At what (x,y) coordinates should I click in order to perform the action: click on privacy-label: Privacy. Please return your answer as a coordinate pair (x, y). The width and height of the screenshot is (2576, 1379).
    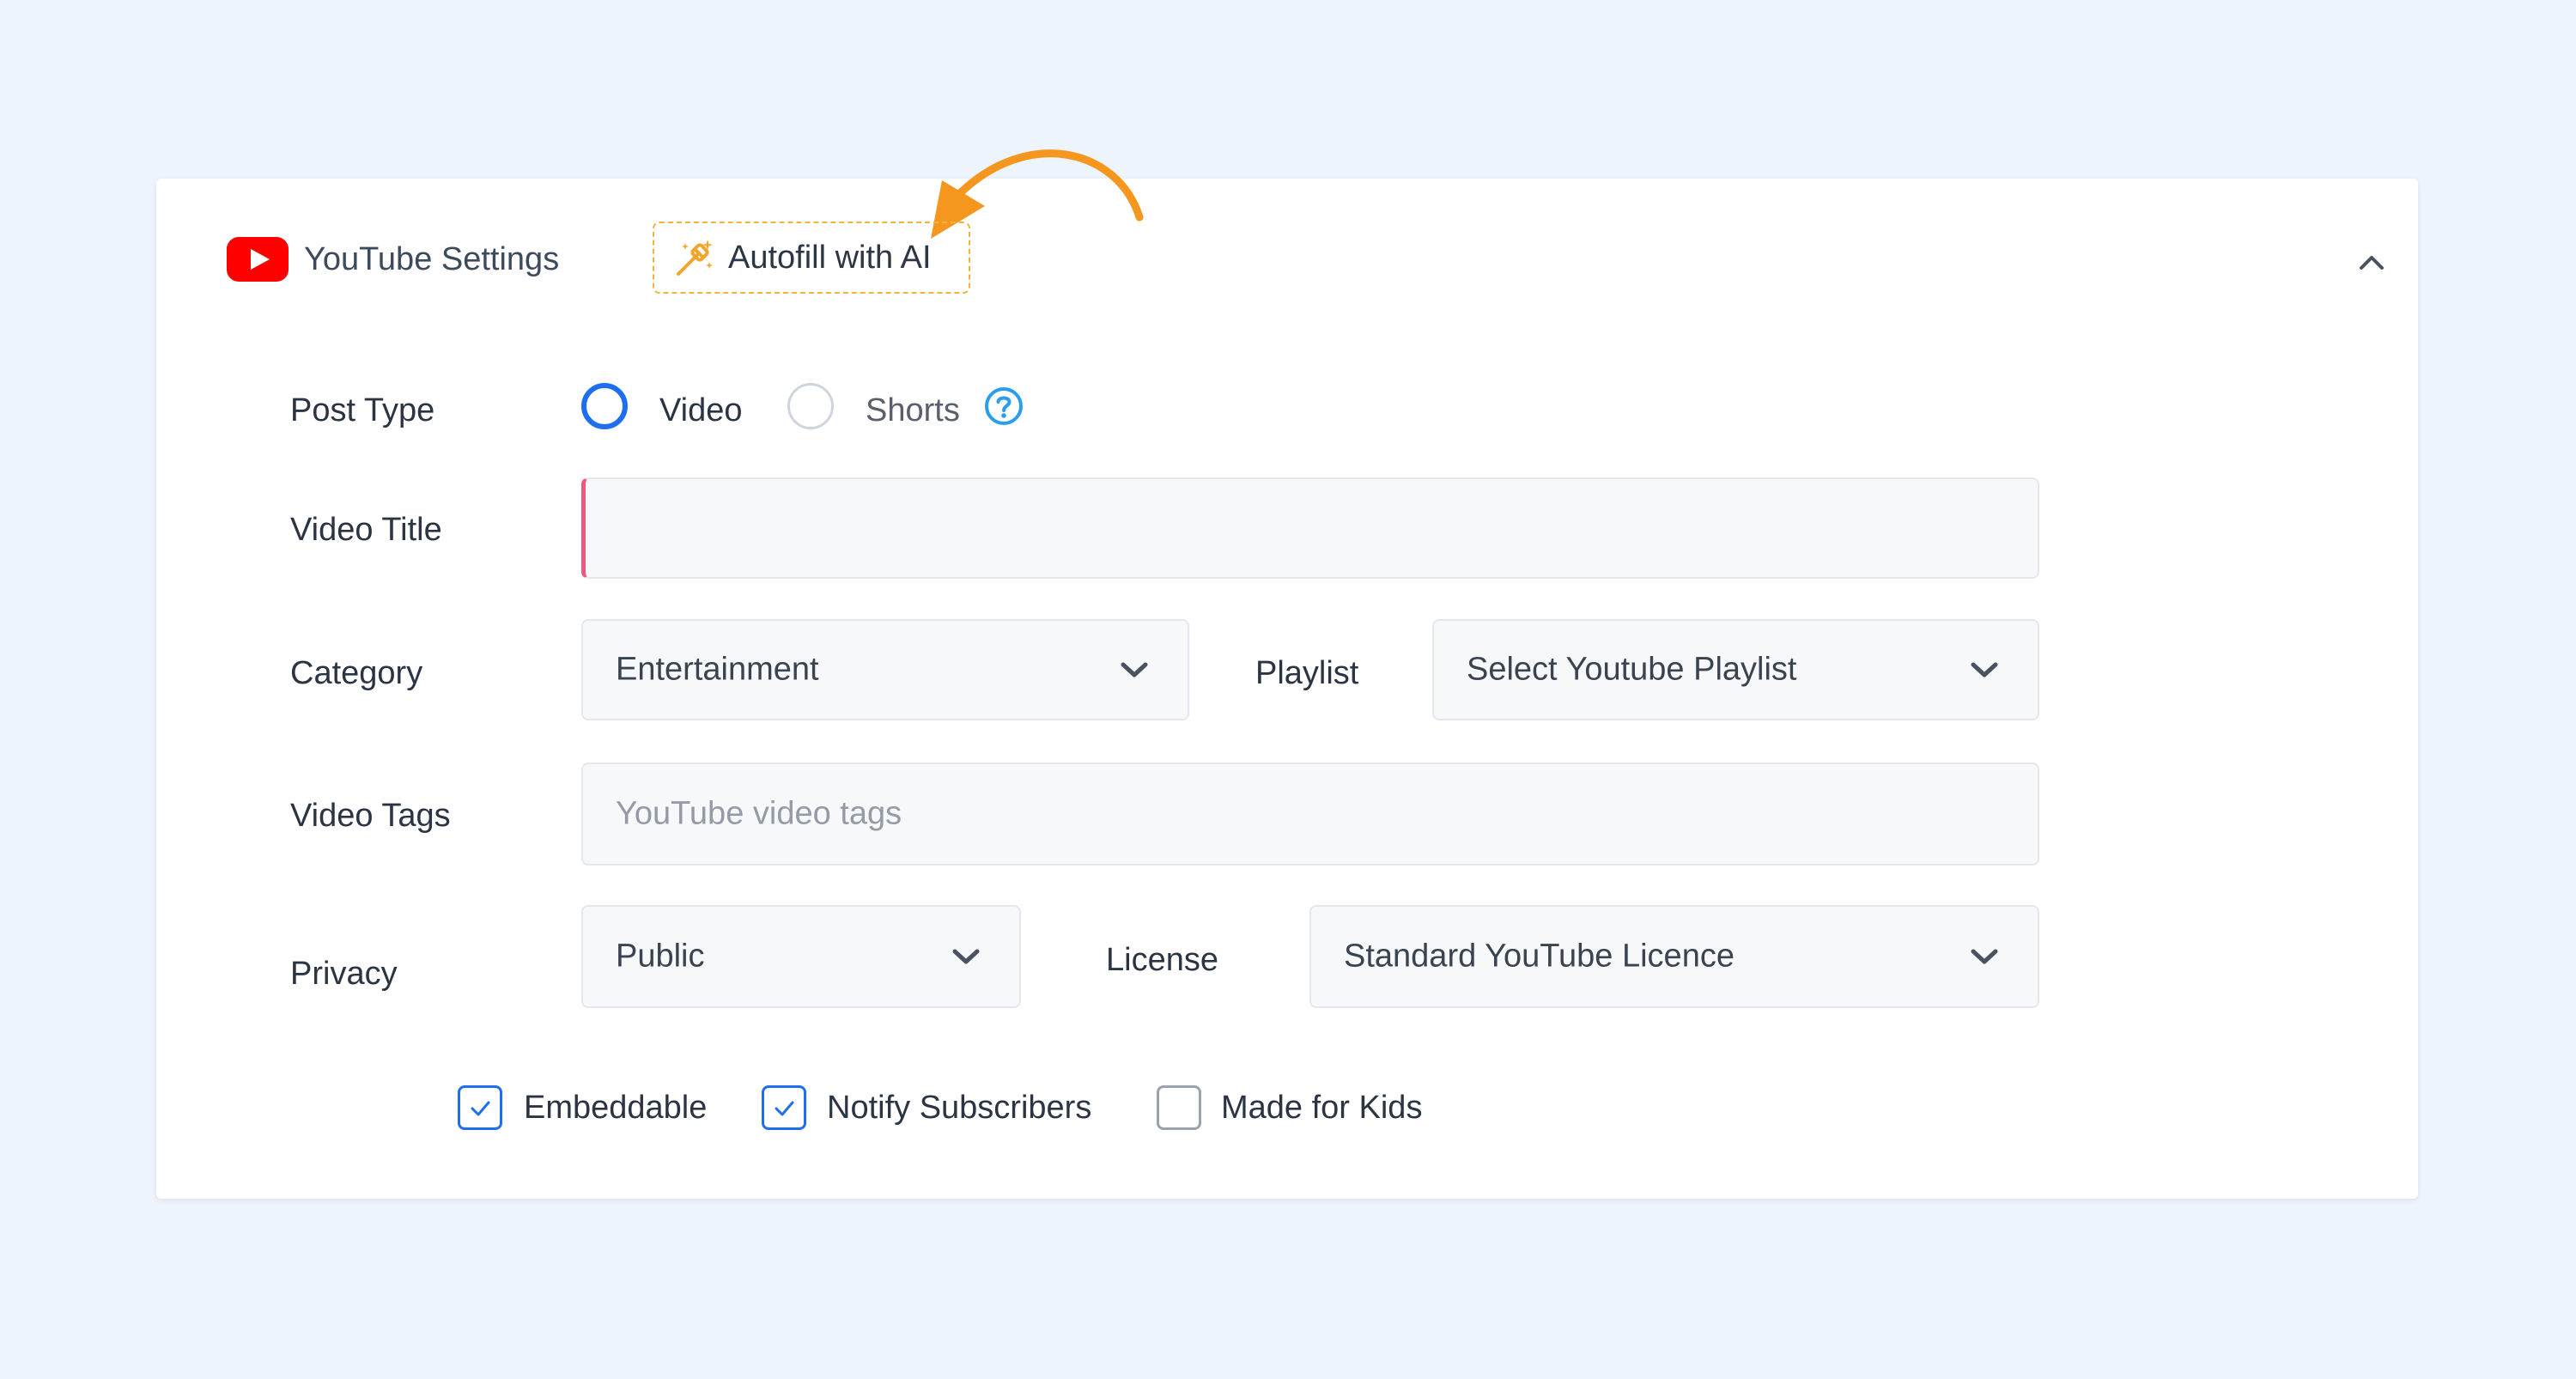
    Looking at the image, I should click on (344, 974).